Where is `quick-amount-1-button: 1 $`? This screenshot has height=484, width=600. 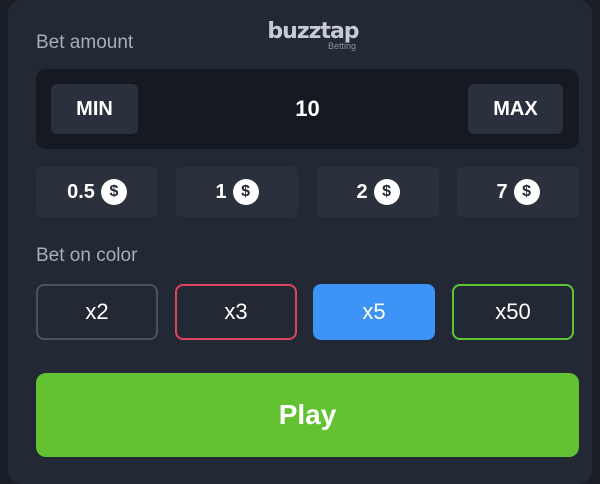 quick-amount-1-button: 1 $ is located at coordinates (237, 192).